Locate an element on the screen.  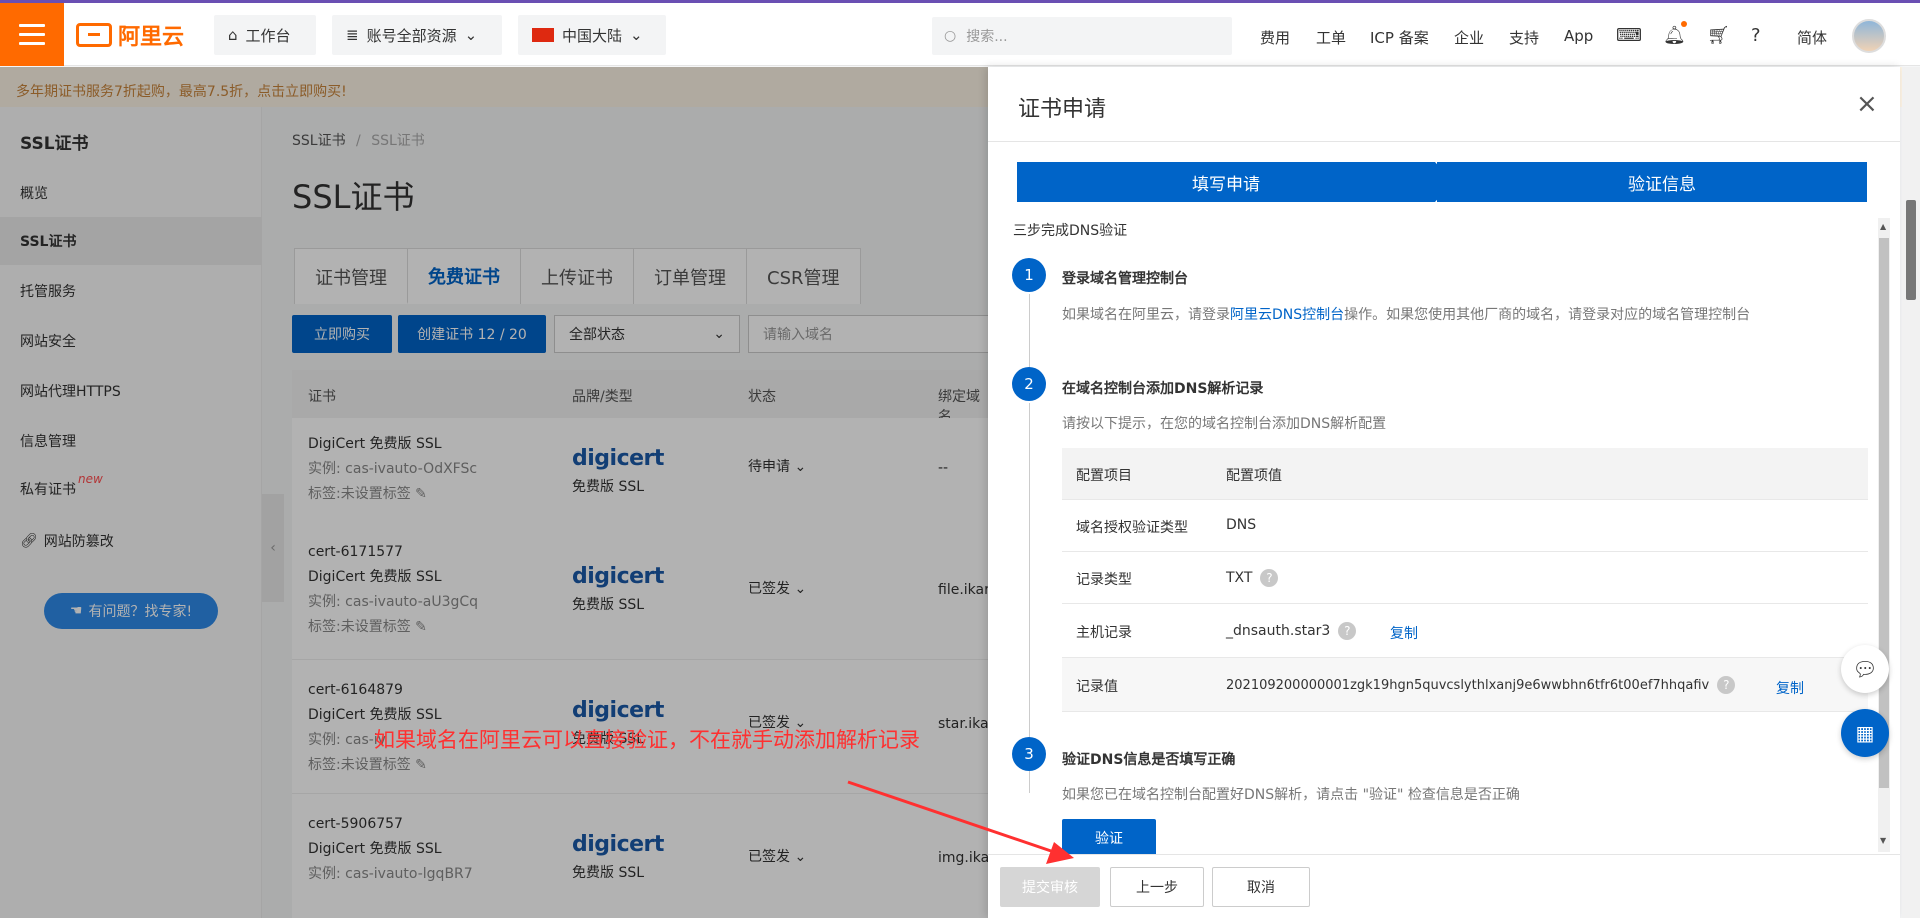
help-icon: ? is located at coordinates (1756, 35).